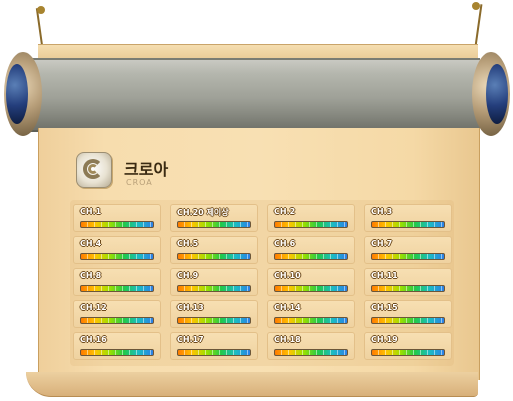 The height and width of the screenshot is (401, 513). Describe the element at coordinates (214, 282) in the screenshot. I see `channel-button: CH.9` at that location.